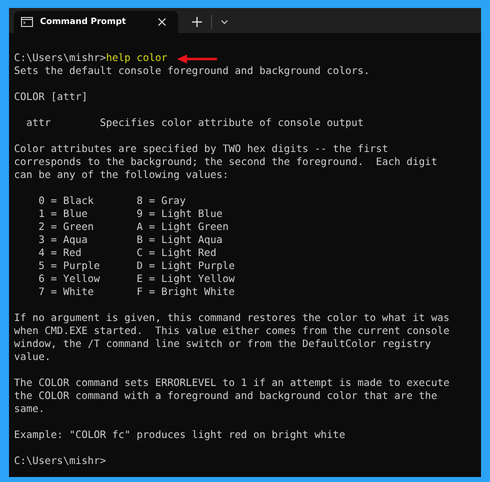  I want to click on output-line: attr Specifies color attribute of console output, so click(194, 123).